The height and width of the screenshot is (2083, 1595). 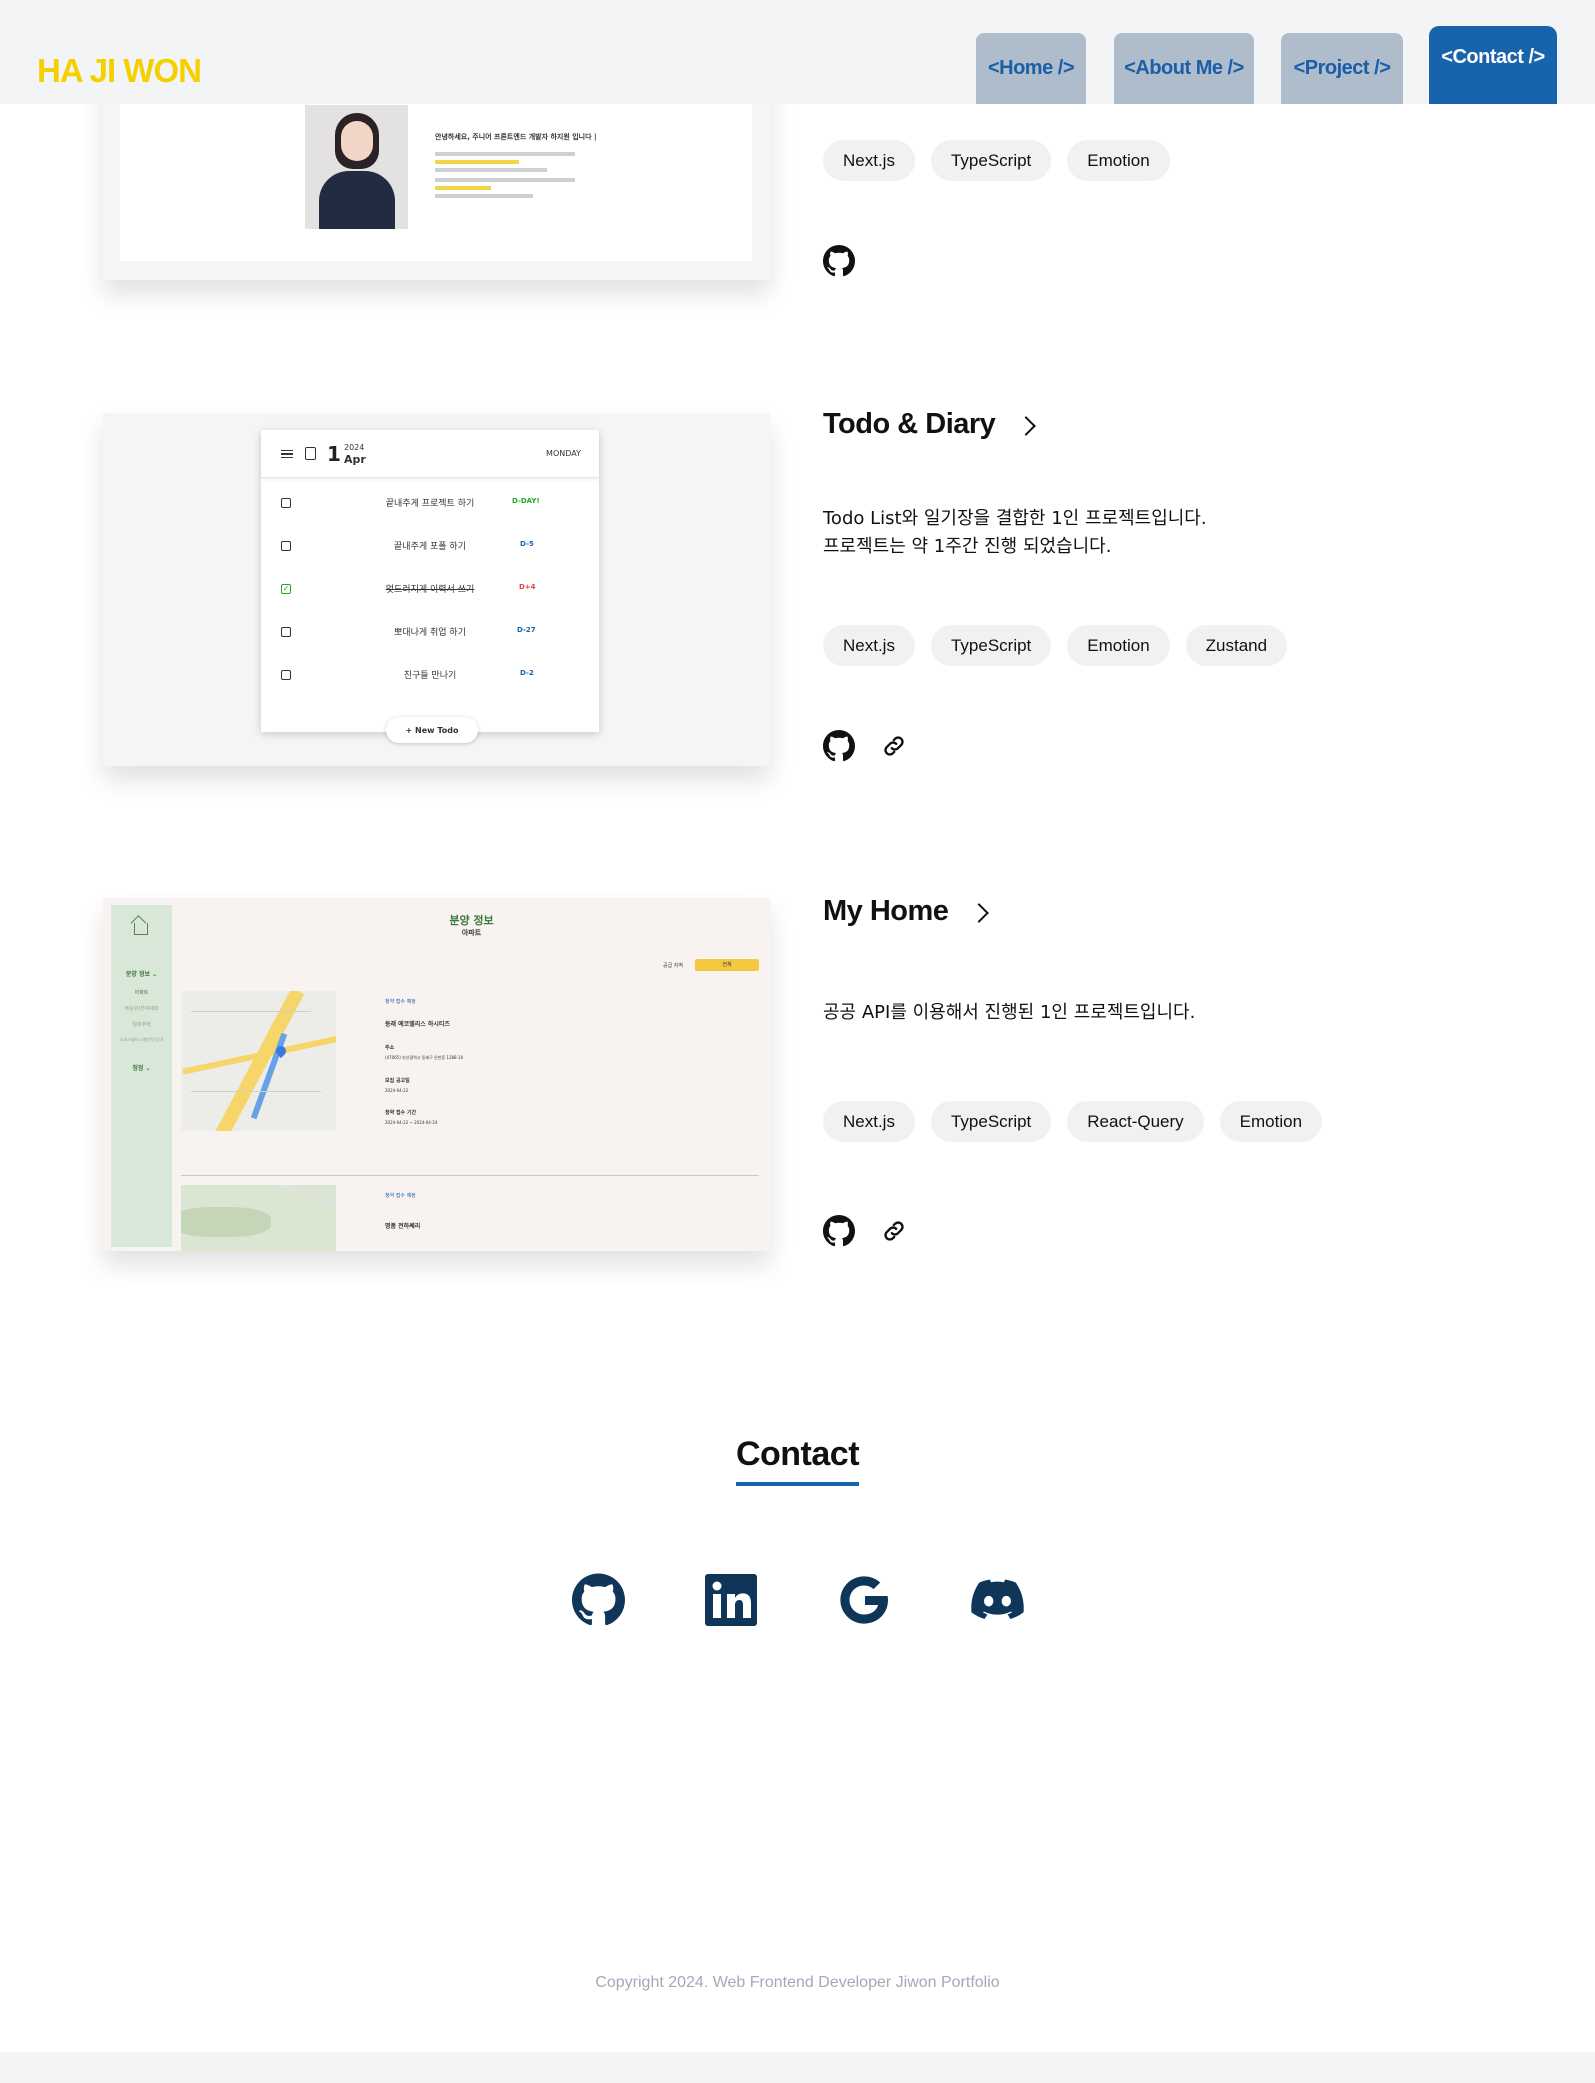 What do you see at coordinates (401, 1113) in the screenshot?
I see `period-label: 청약 접수 기간` at bounding box center [401, 1113].